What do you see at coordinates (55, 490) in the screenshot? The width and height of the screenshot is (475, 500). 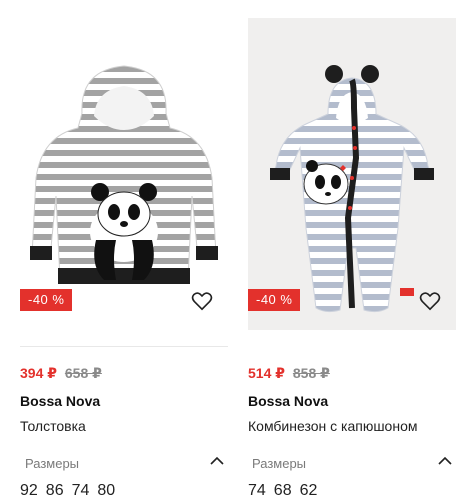 I see `size-option: 86` at bounding box center [55, 490].